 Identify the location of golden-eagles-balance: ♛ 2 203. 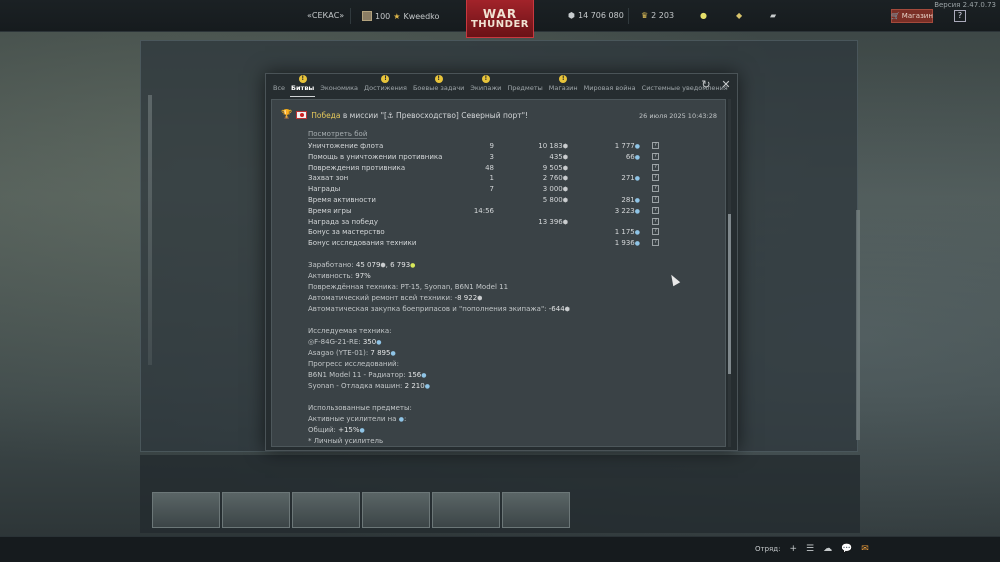
(657, 15).